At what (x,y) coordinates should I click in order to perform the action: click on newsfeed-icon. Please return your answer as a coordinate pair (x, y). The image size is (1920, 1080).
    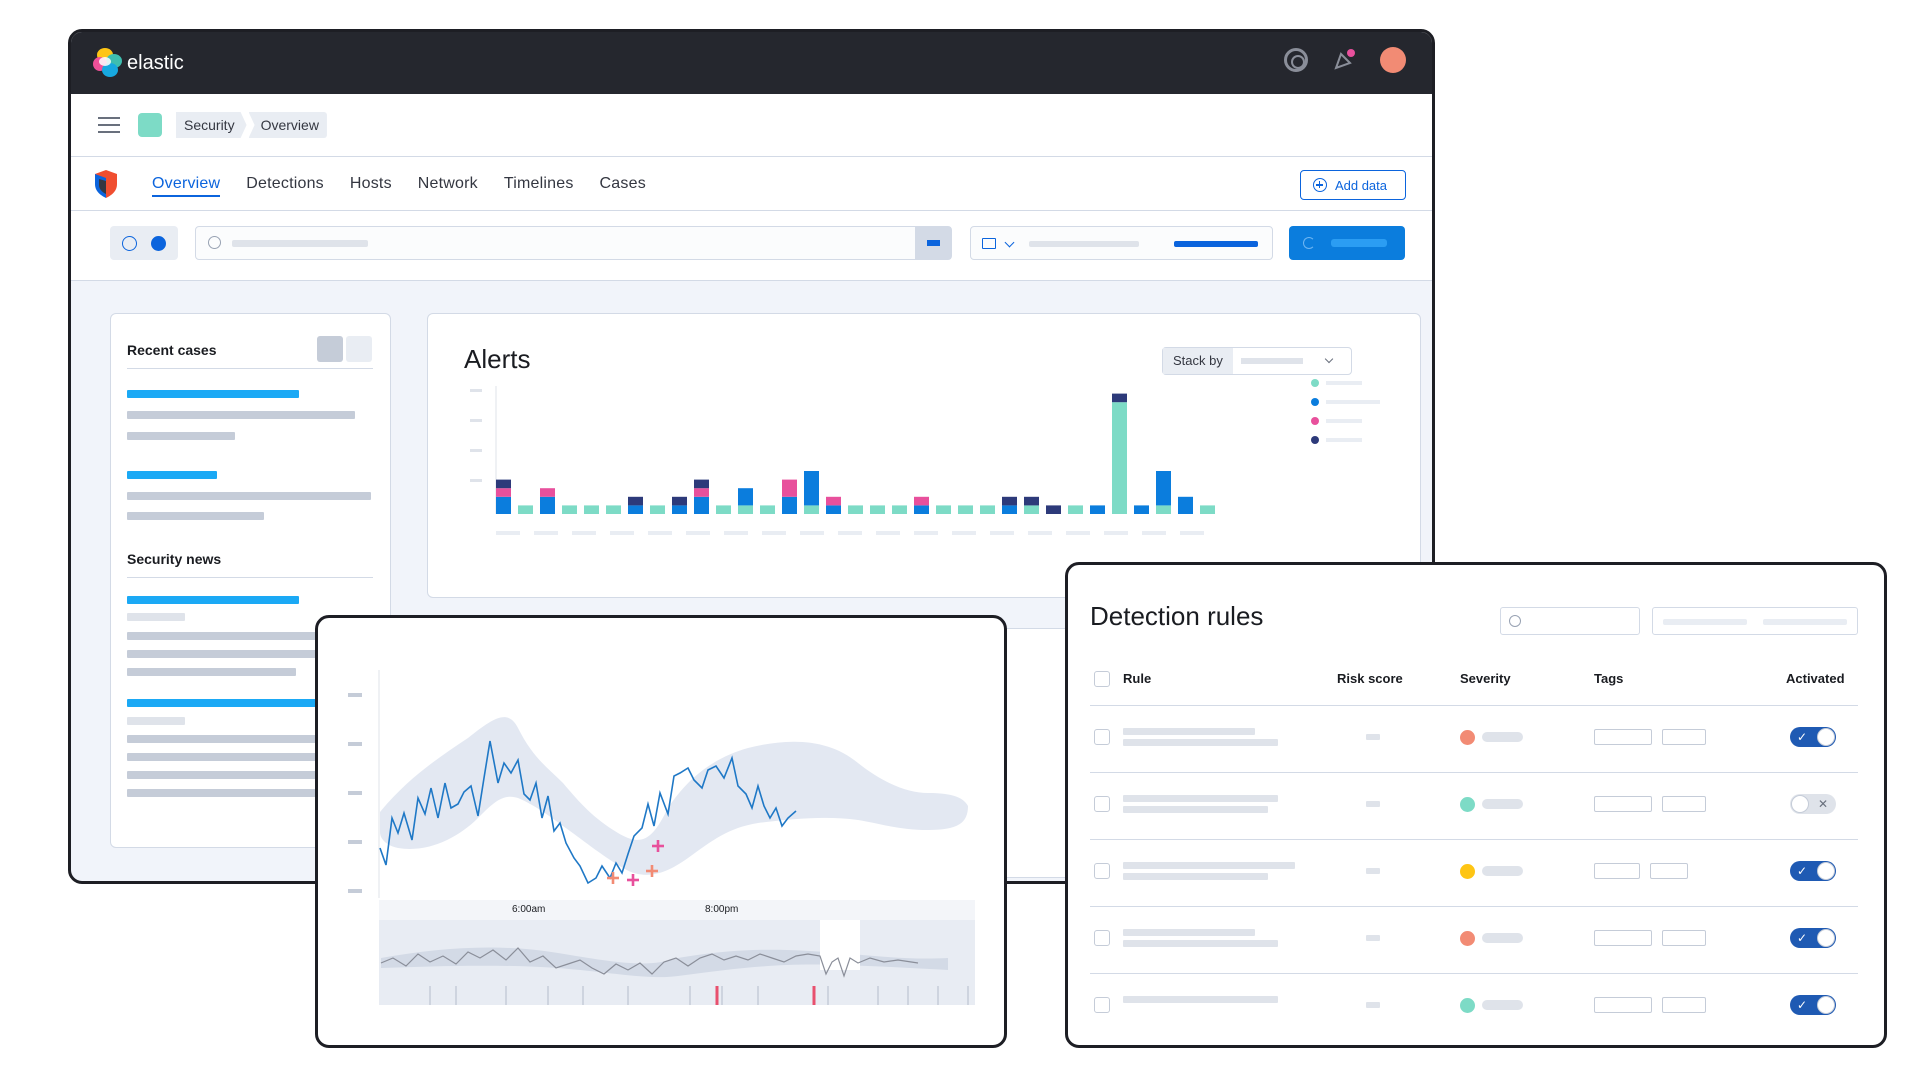
    Looking at the image, I should click on (1344, 60).